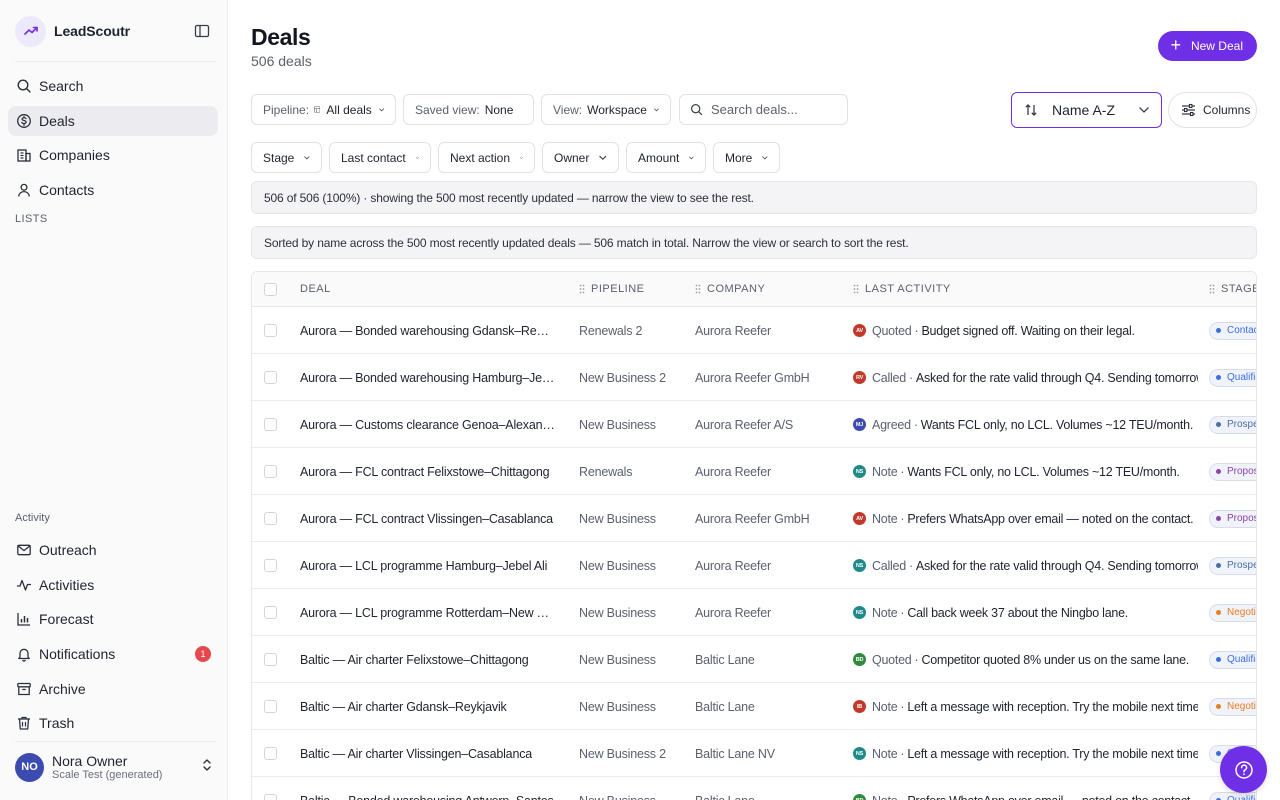 The width and height of the screenshot is (1280, 800). What do you see at coordinates (286, 157) in the screenshot?
I see `filter-stage: Stage` at bounding box center [286, 157].